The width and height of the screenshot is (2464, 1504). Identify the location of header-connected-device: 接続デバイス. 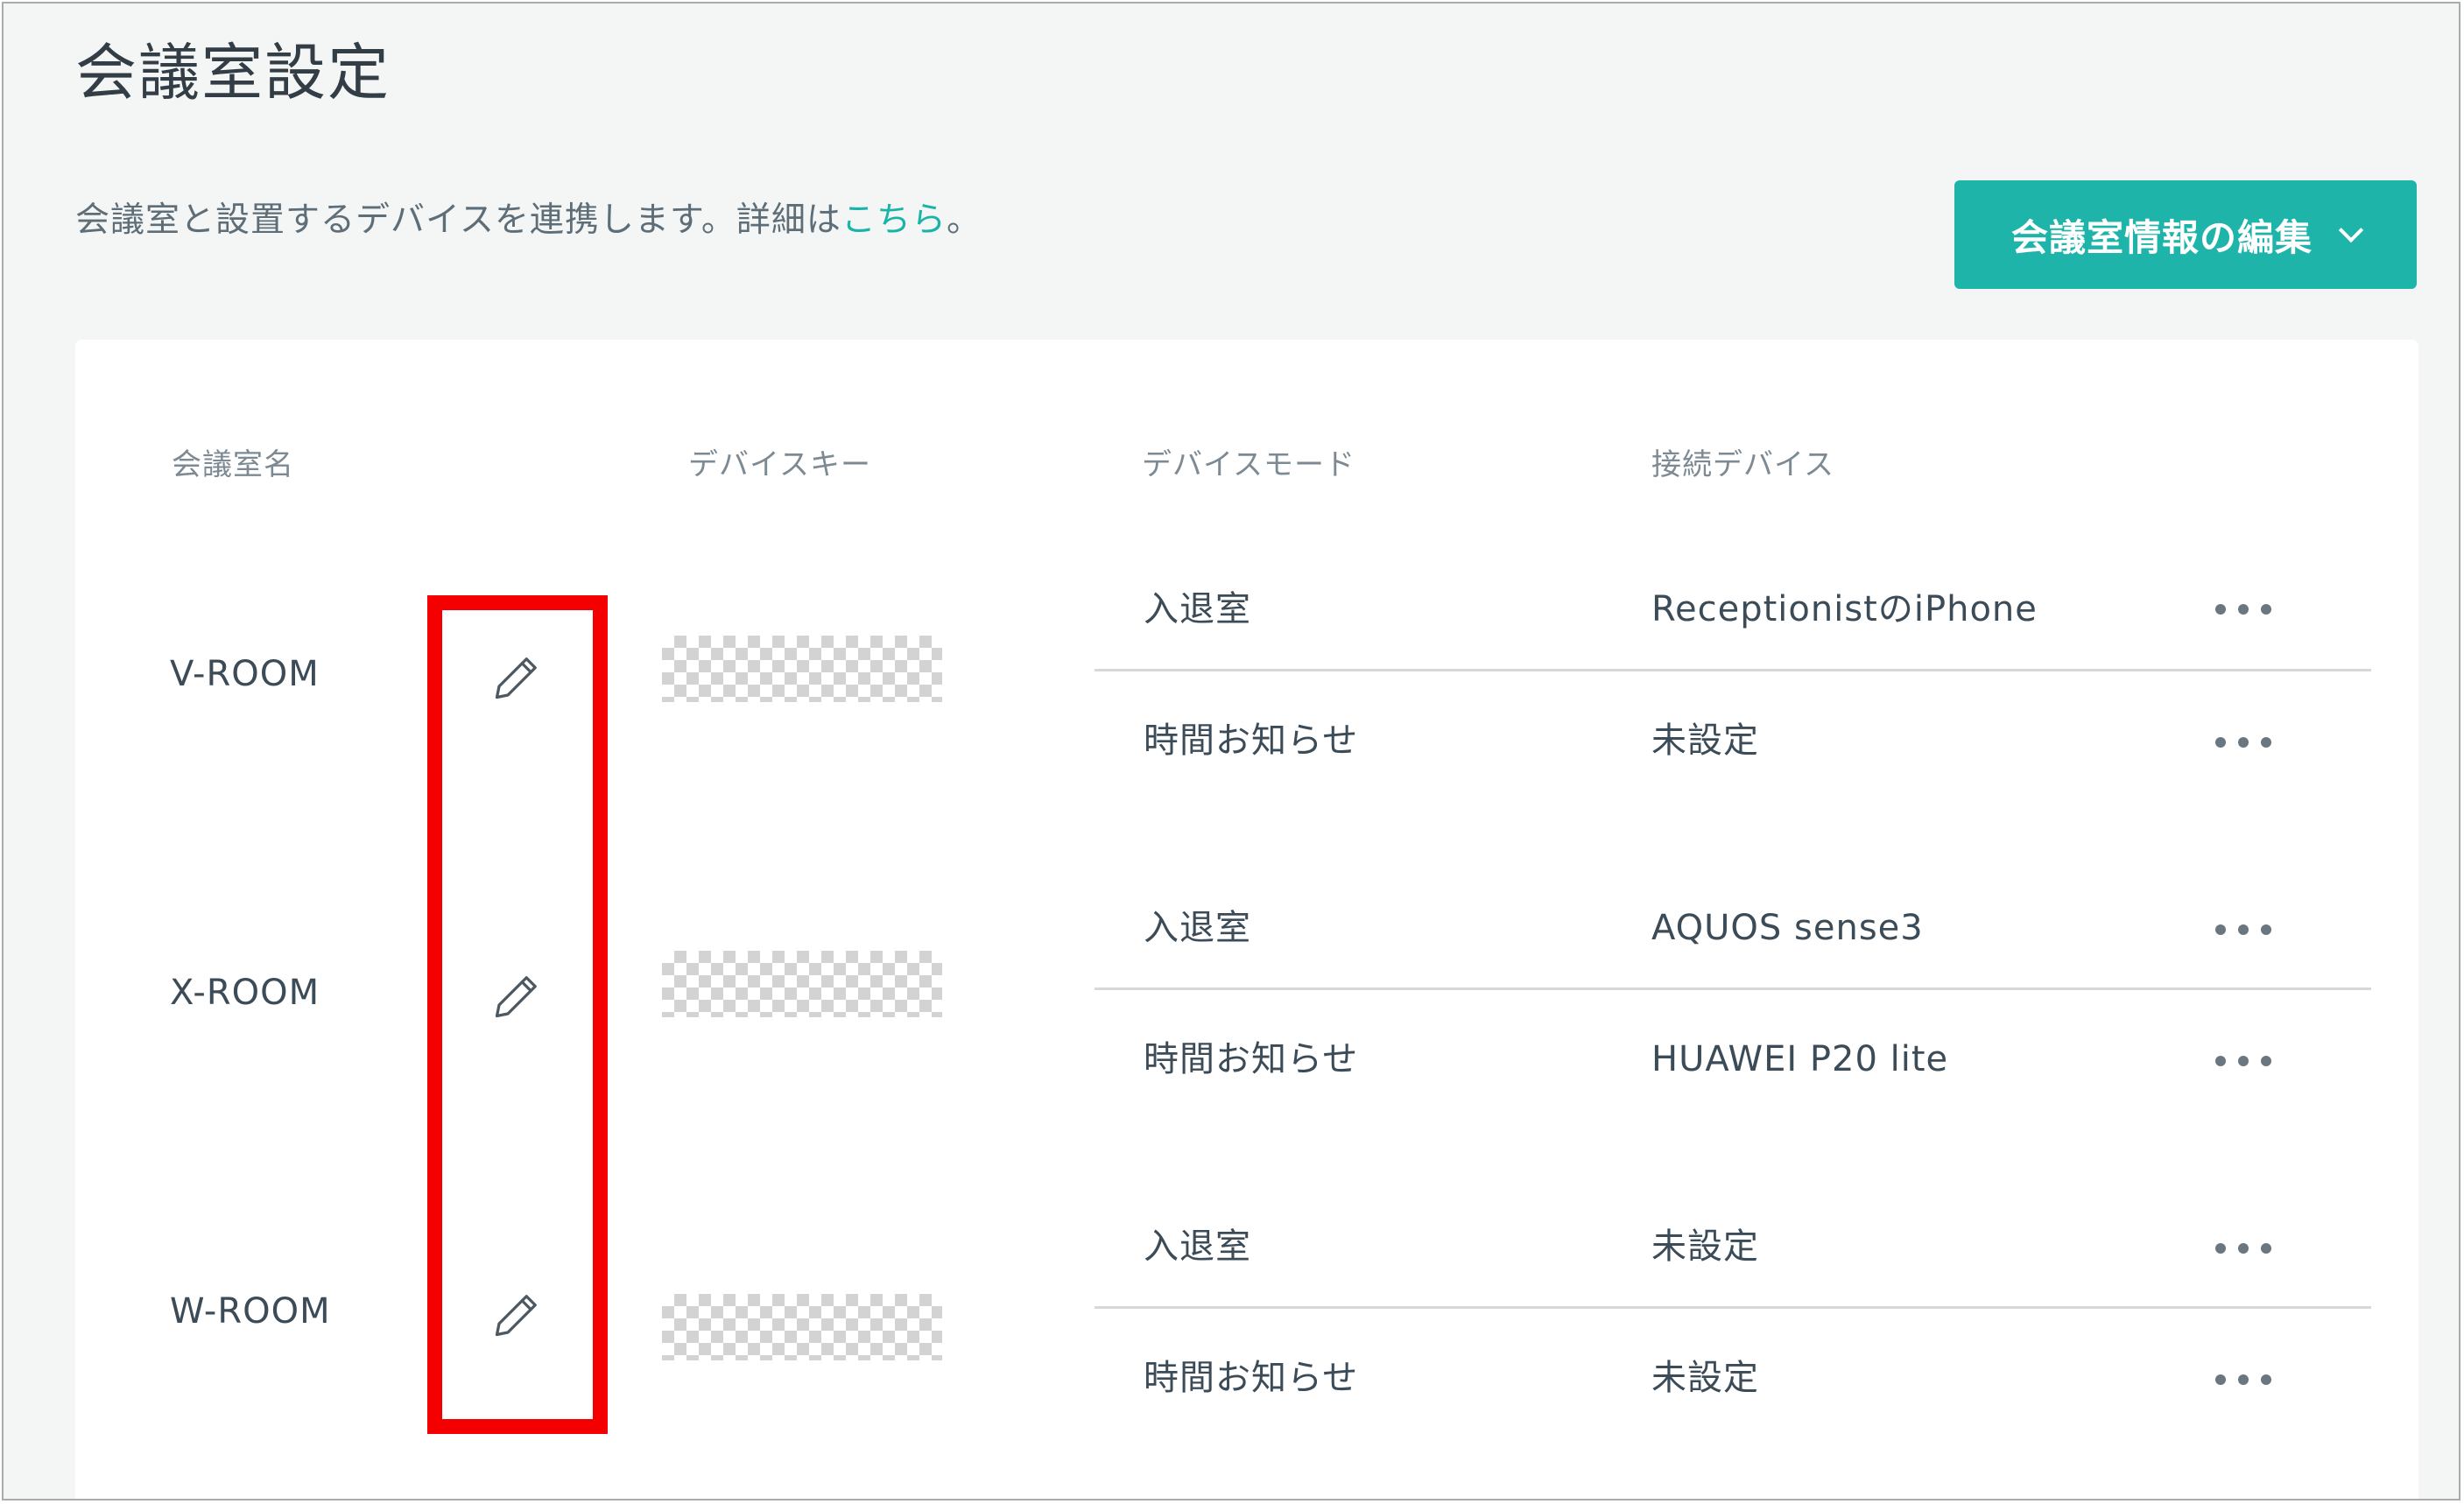
(1742, 465).